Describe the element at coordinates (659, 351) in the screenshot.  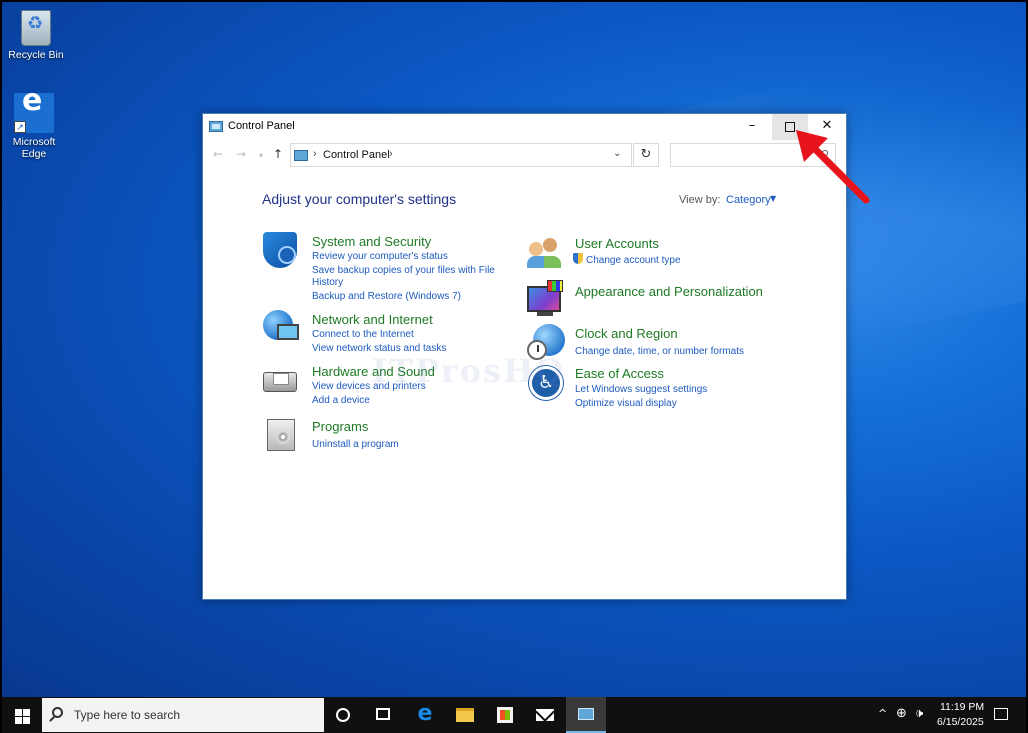
I see `category-link: Change date, time, or number formats` at that location.